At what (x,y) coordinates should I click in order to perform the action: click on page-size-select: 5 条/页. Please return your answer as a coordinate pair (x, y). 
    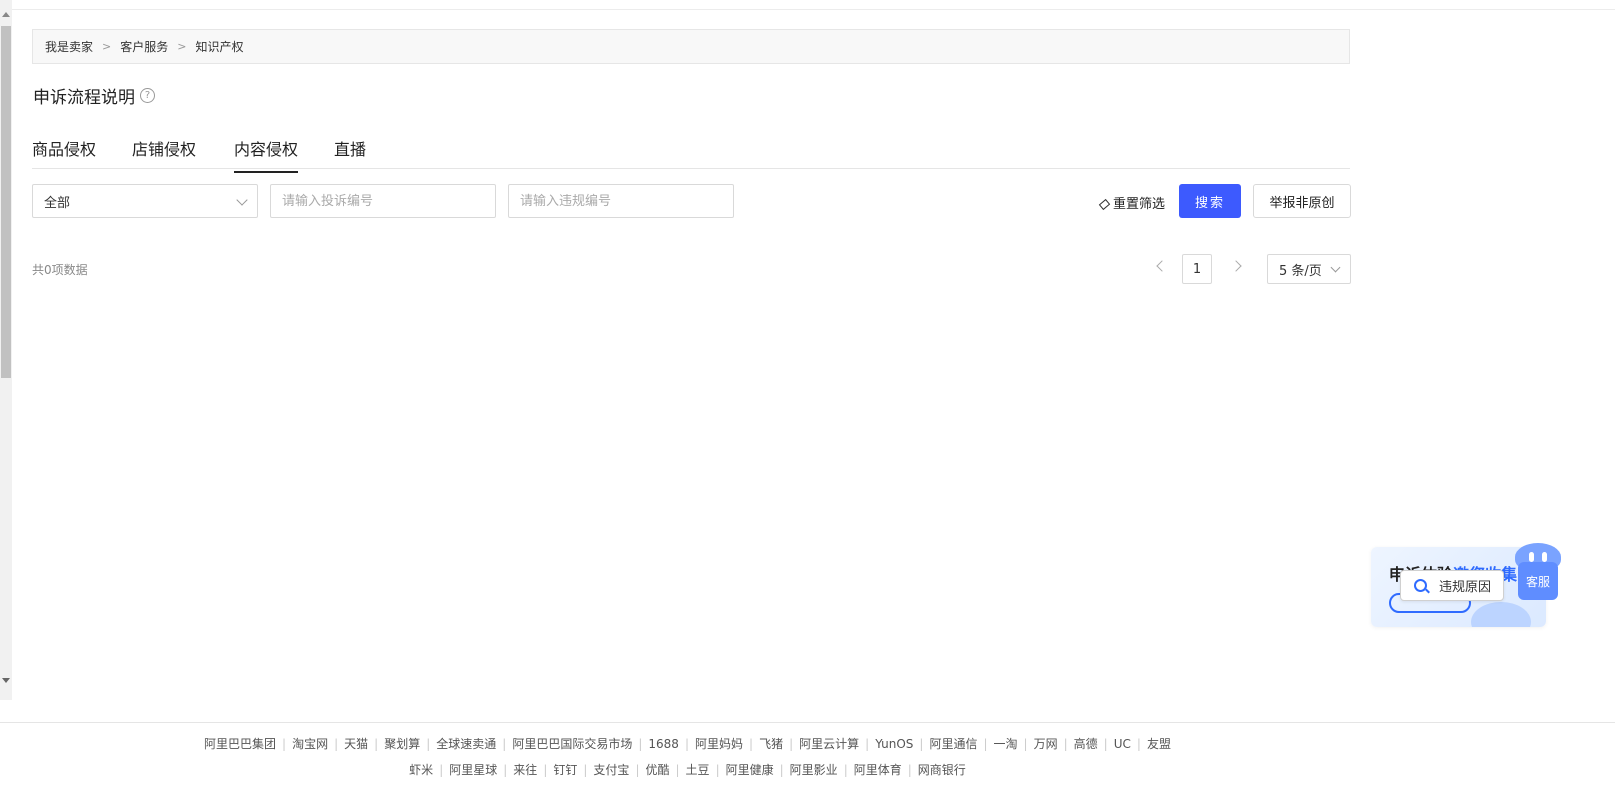
    Looking at the image, I should click on (1309, 269).